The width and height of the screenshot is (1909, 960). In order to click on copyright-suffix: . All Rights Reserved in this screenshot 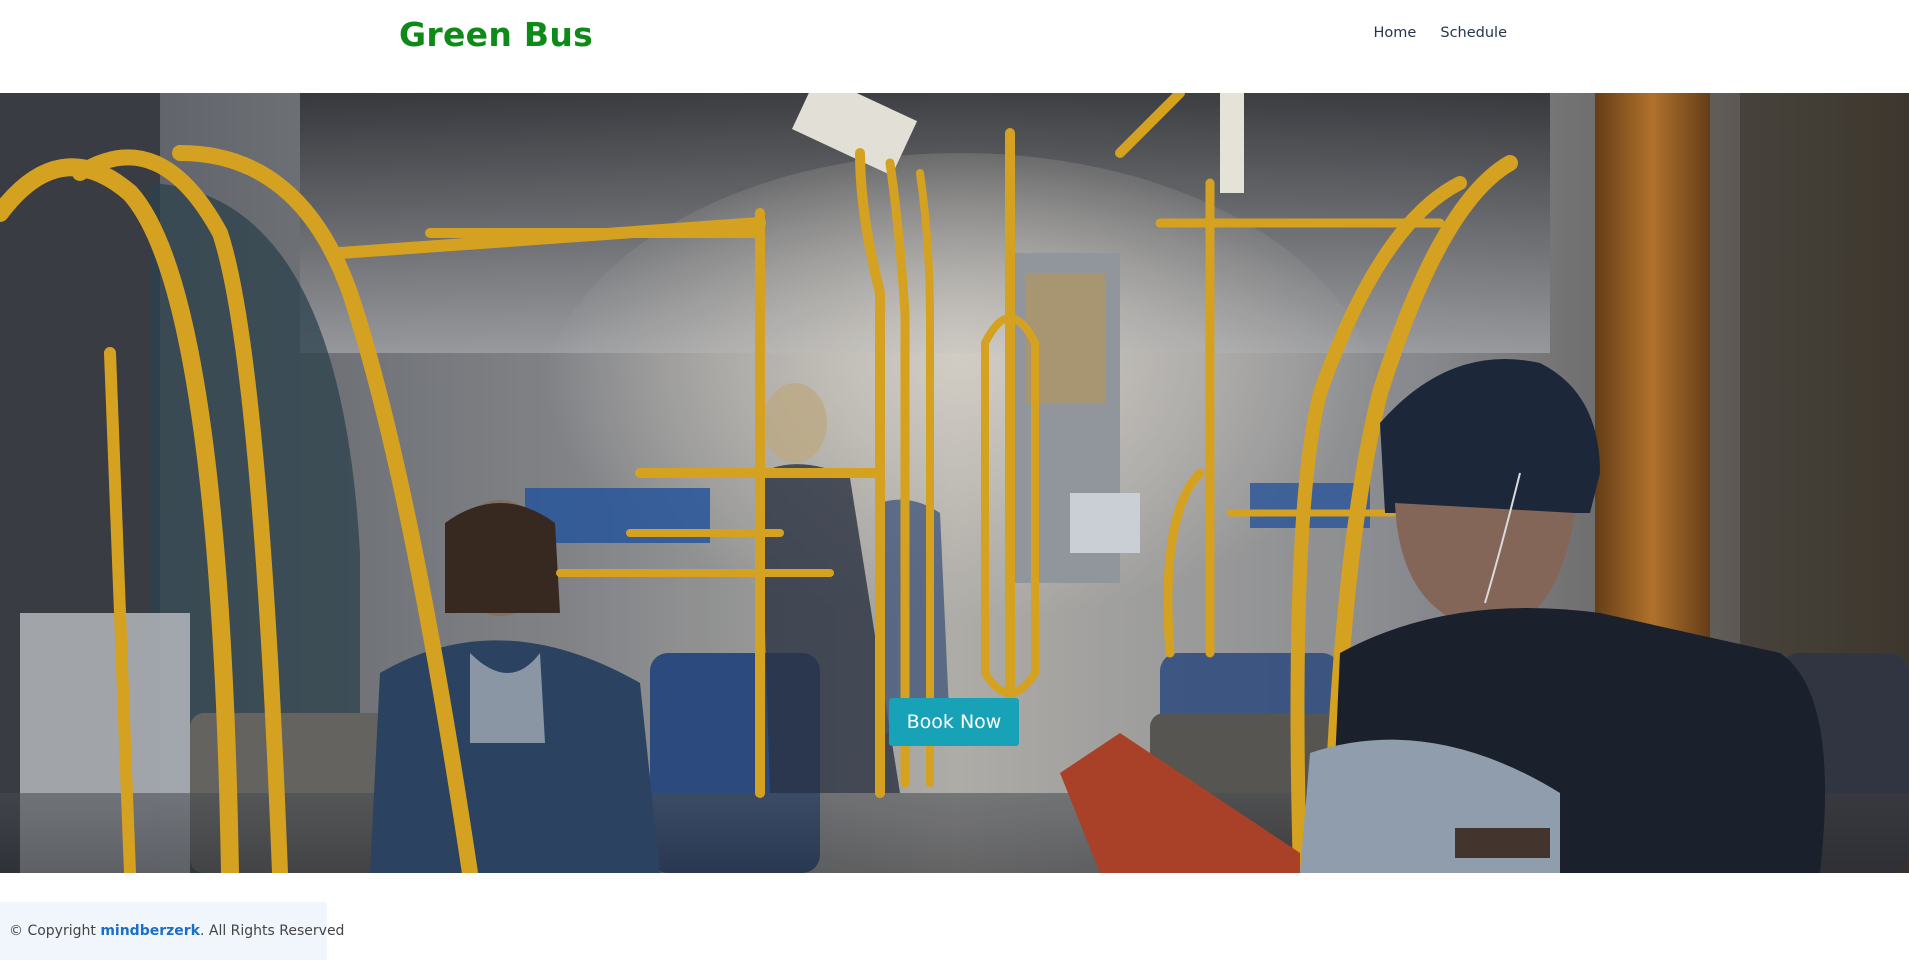, I will do `click(272, 931)`.